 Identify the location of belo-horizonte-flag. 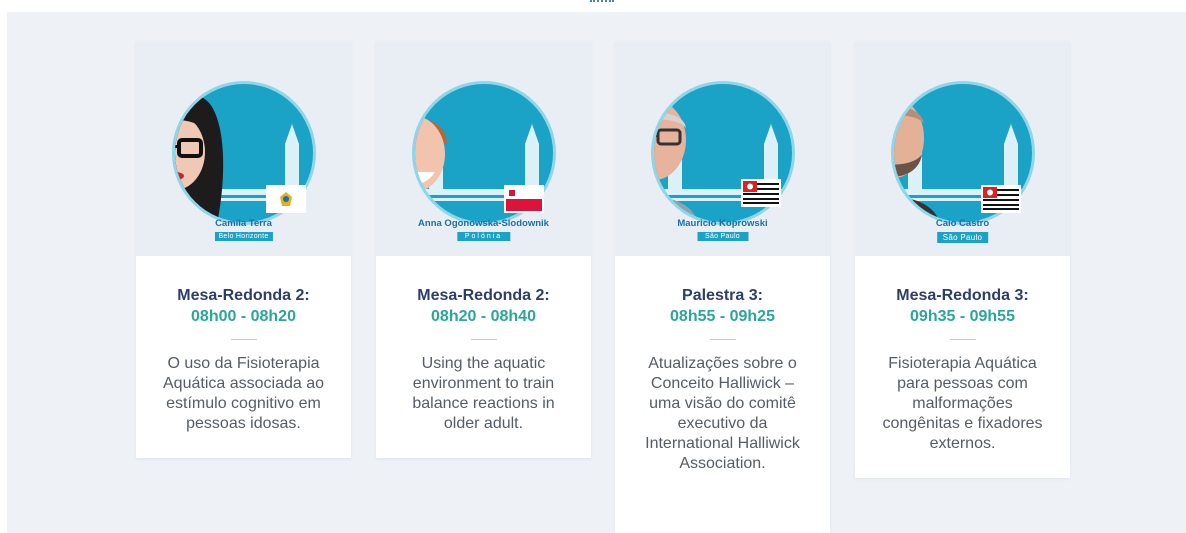
(286, 199).